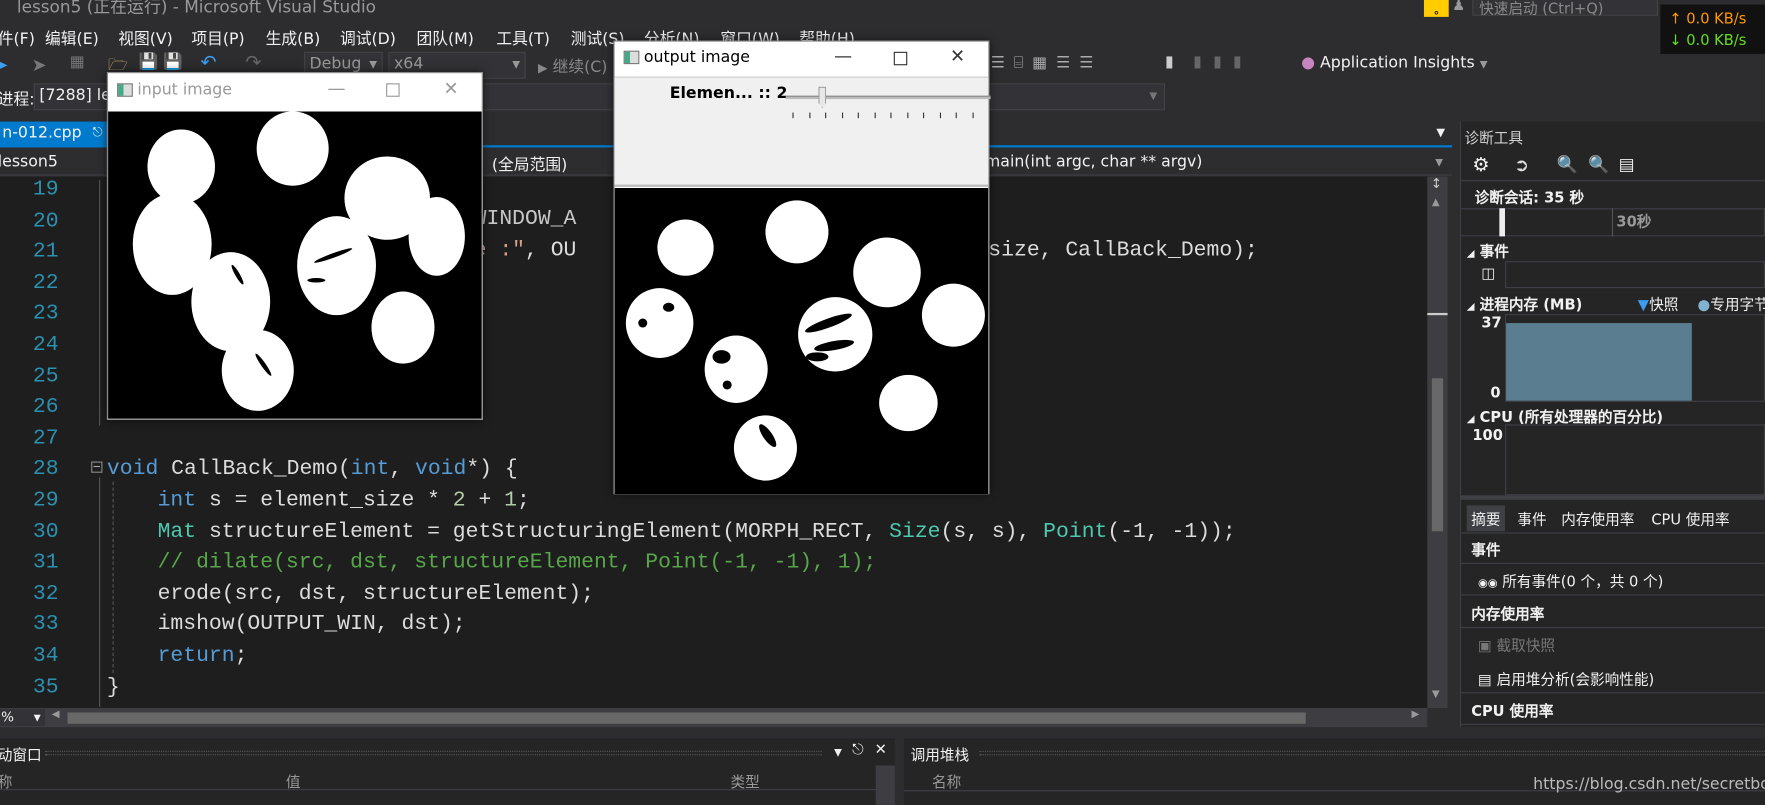  Describe the element at coordinates (801, 341) in the screenshot. I see `output-image` at that location.